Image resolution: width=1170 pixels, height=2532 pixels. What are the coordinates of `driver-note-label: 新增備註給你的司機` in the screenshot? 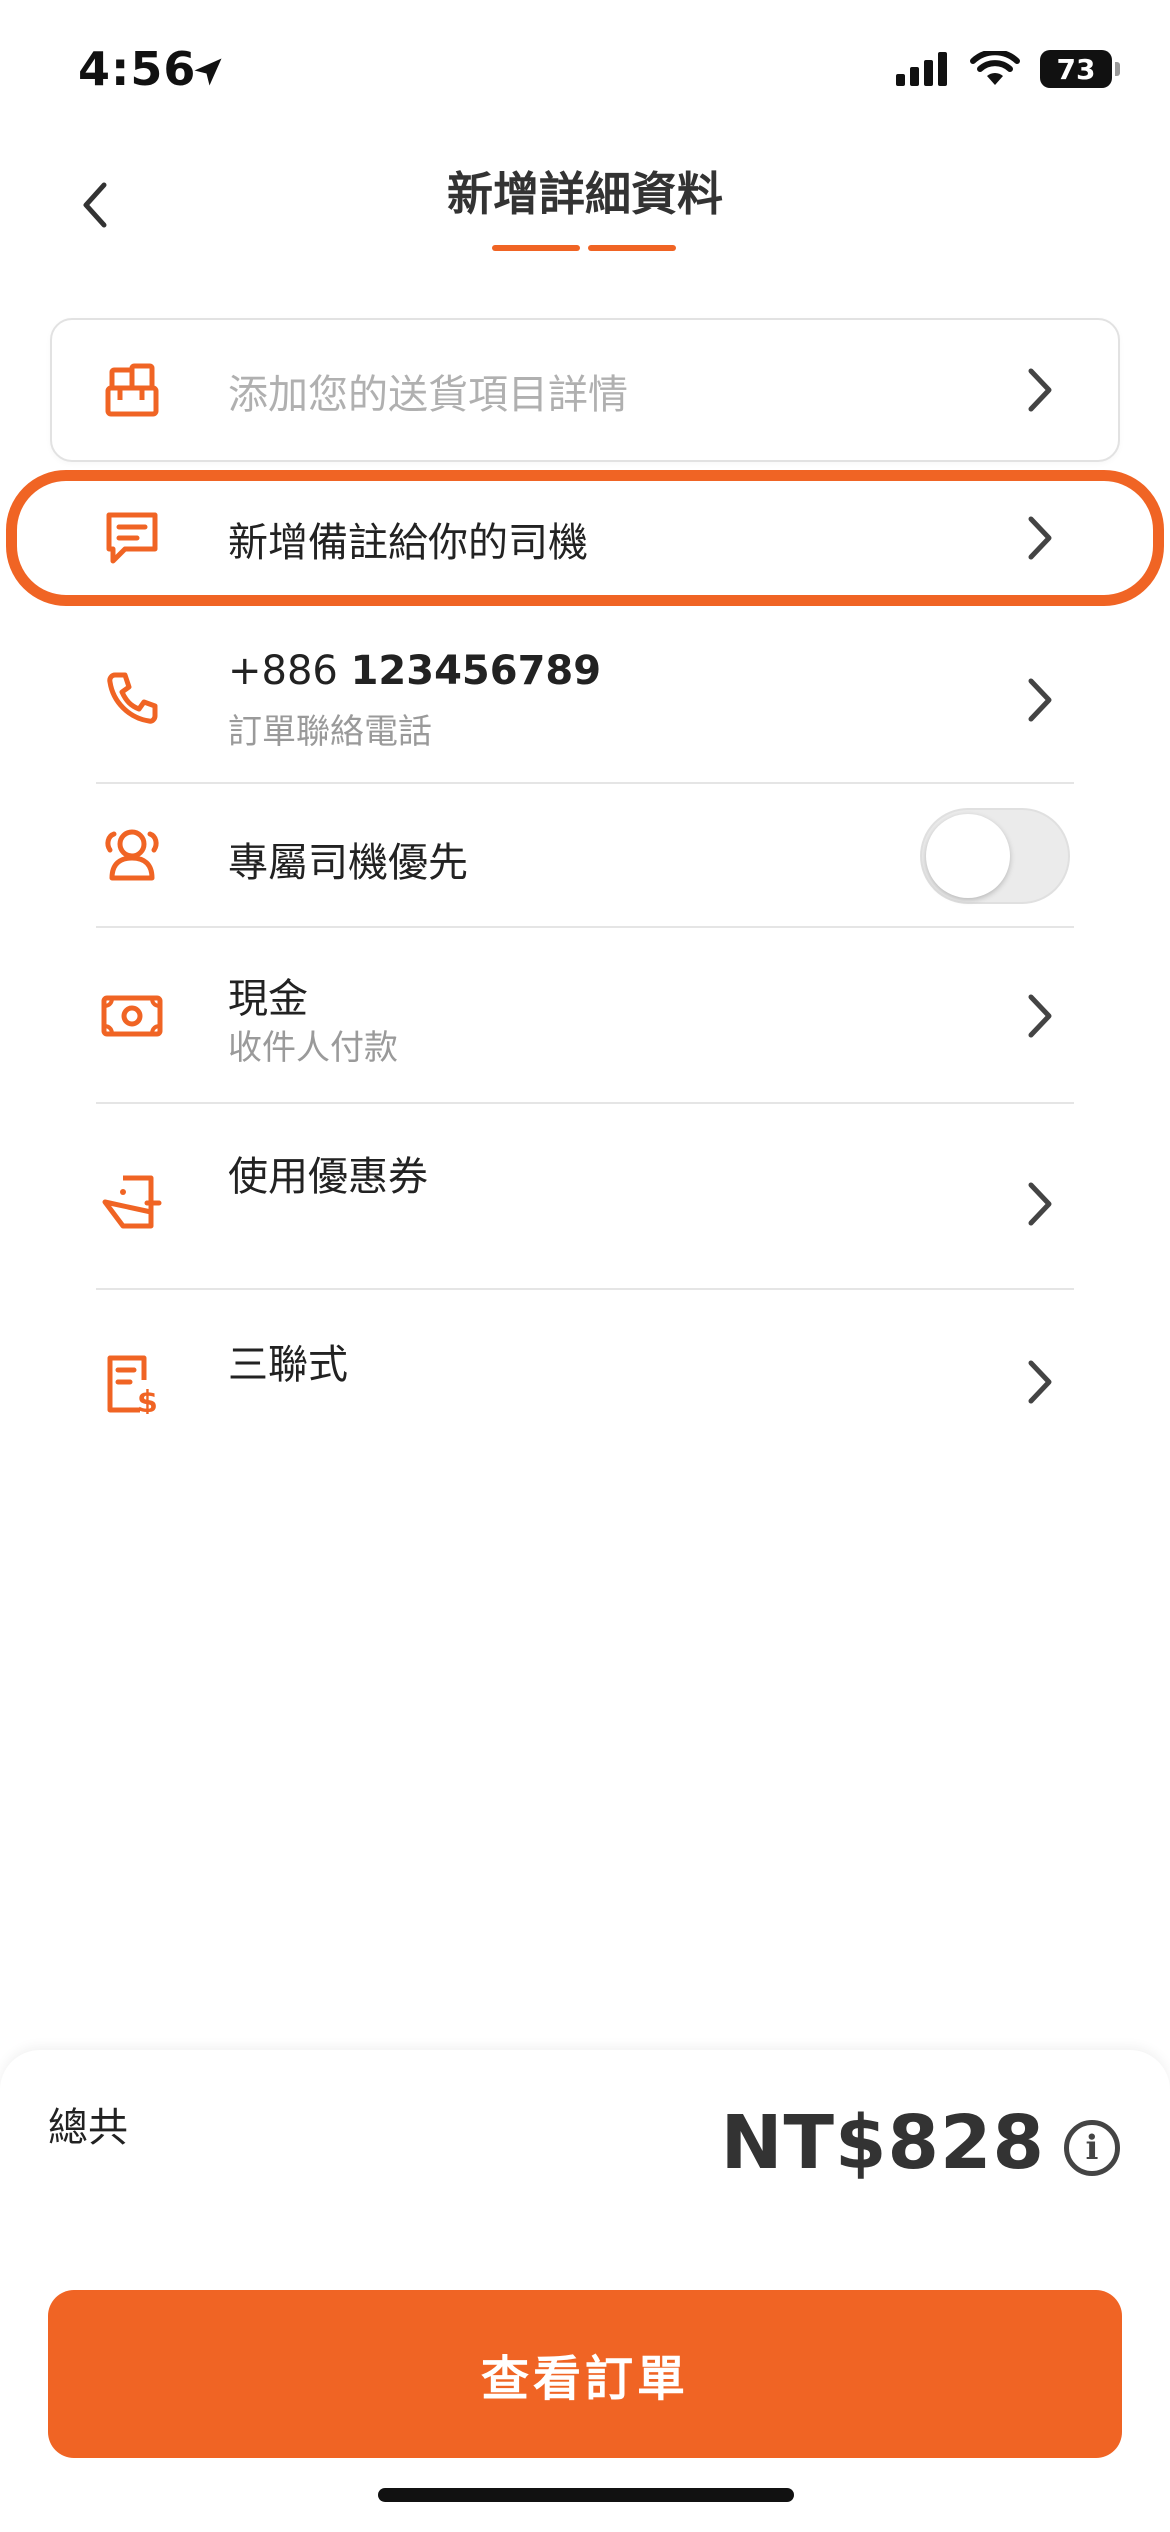 It's located at (408, 543).